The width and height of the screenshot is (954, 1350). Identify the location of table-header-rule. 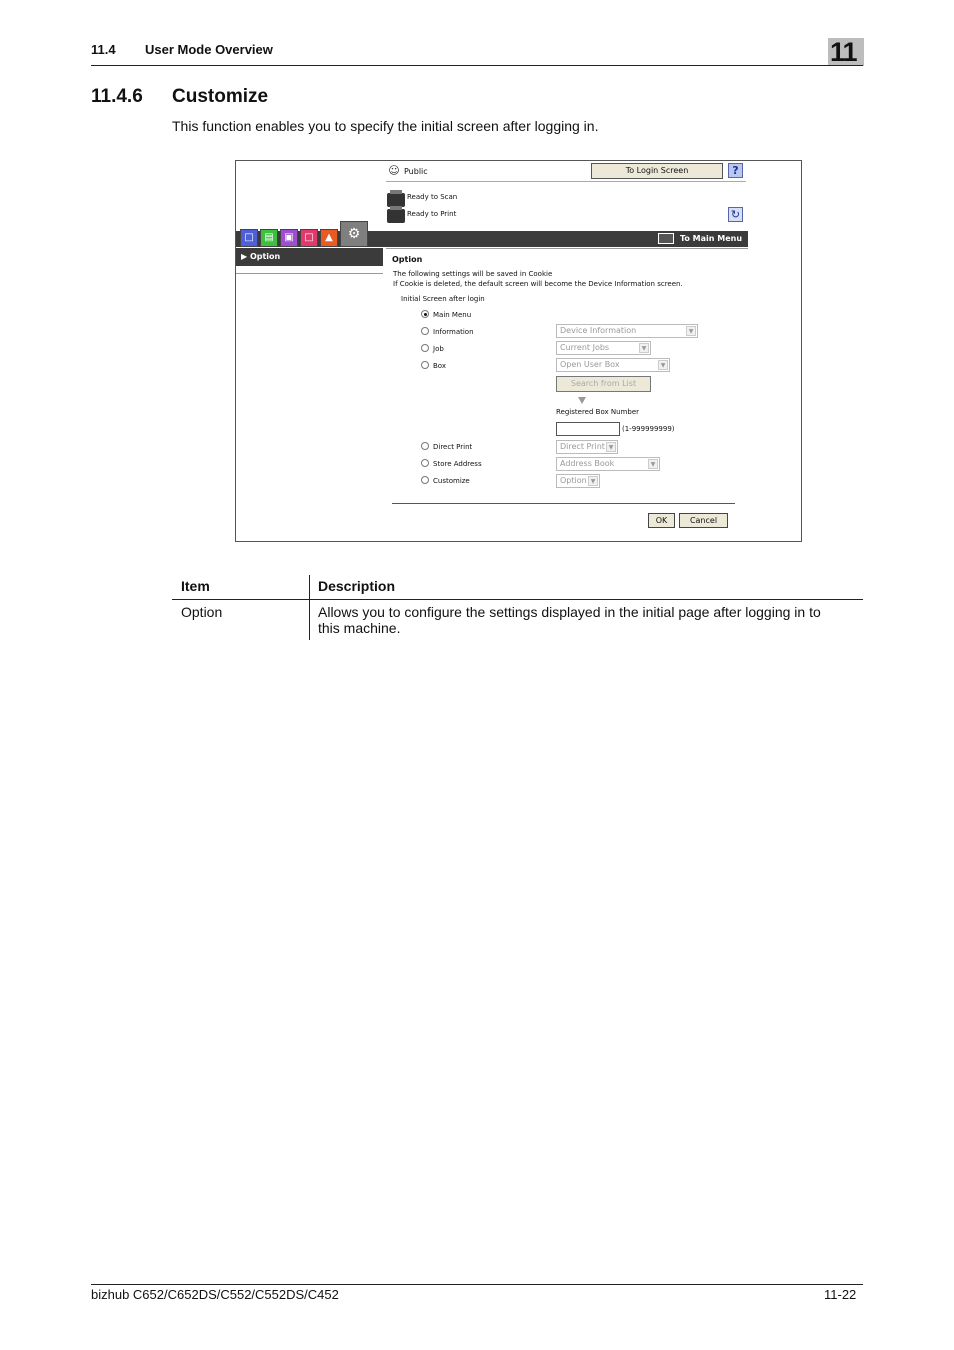
(517, 599).